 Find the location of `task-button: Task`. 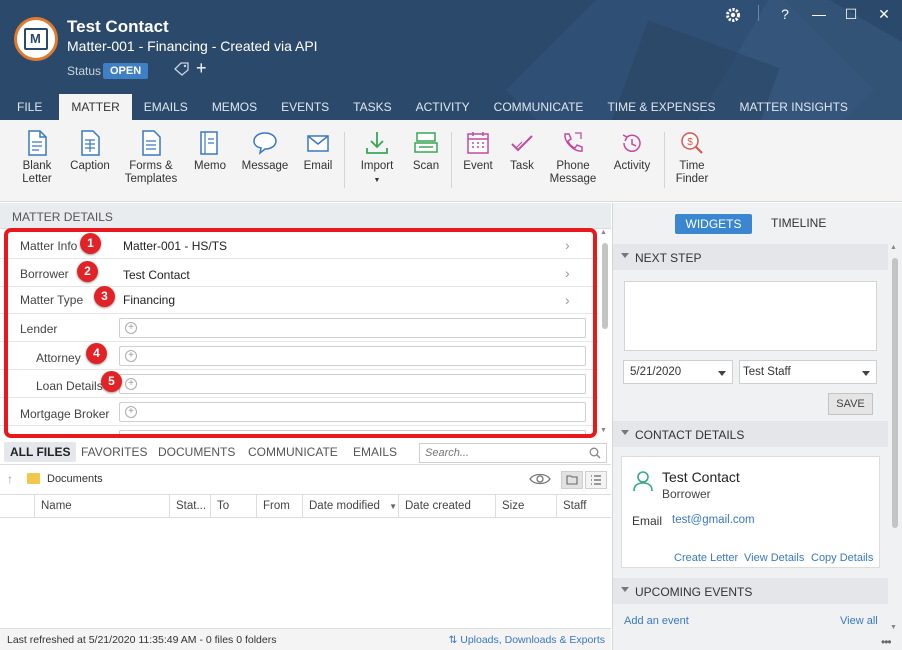

task-button: Task is located at coordinates (522, 151).